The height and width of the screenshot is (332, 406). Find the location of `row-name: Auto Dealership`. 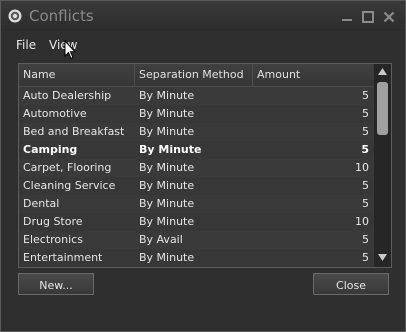

row-name: Auto Dealership is located at coordinates (67, 95).